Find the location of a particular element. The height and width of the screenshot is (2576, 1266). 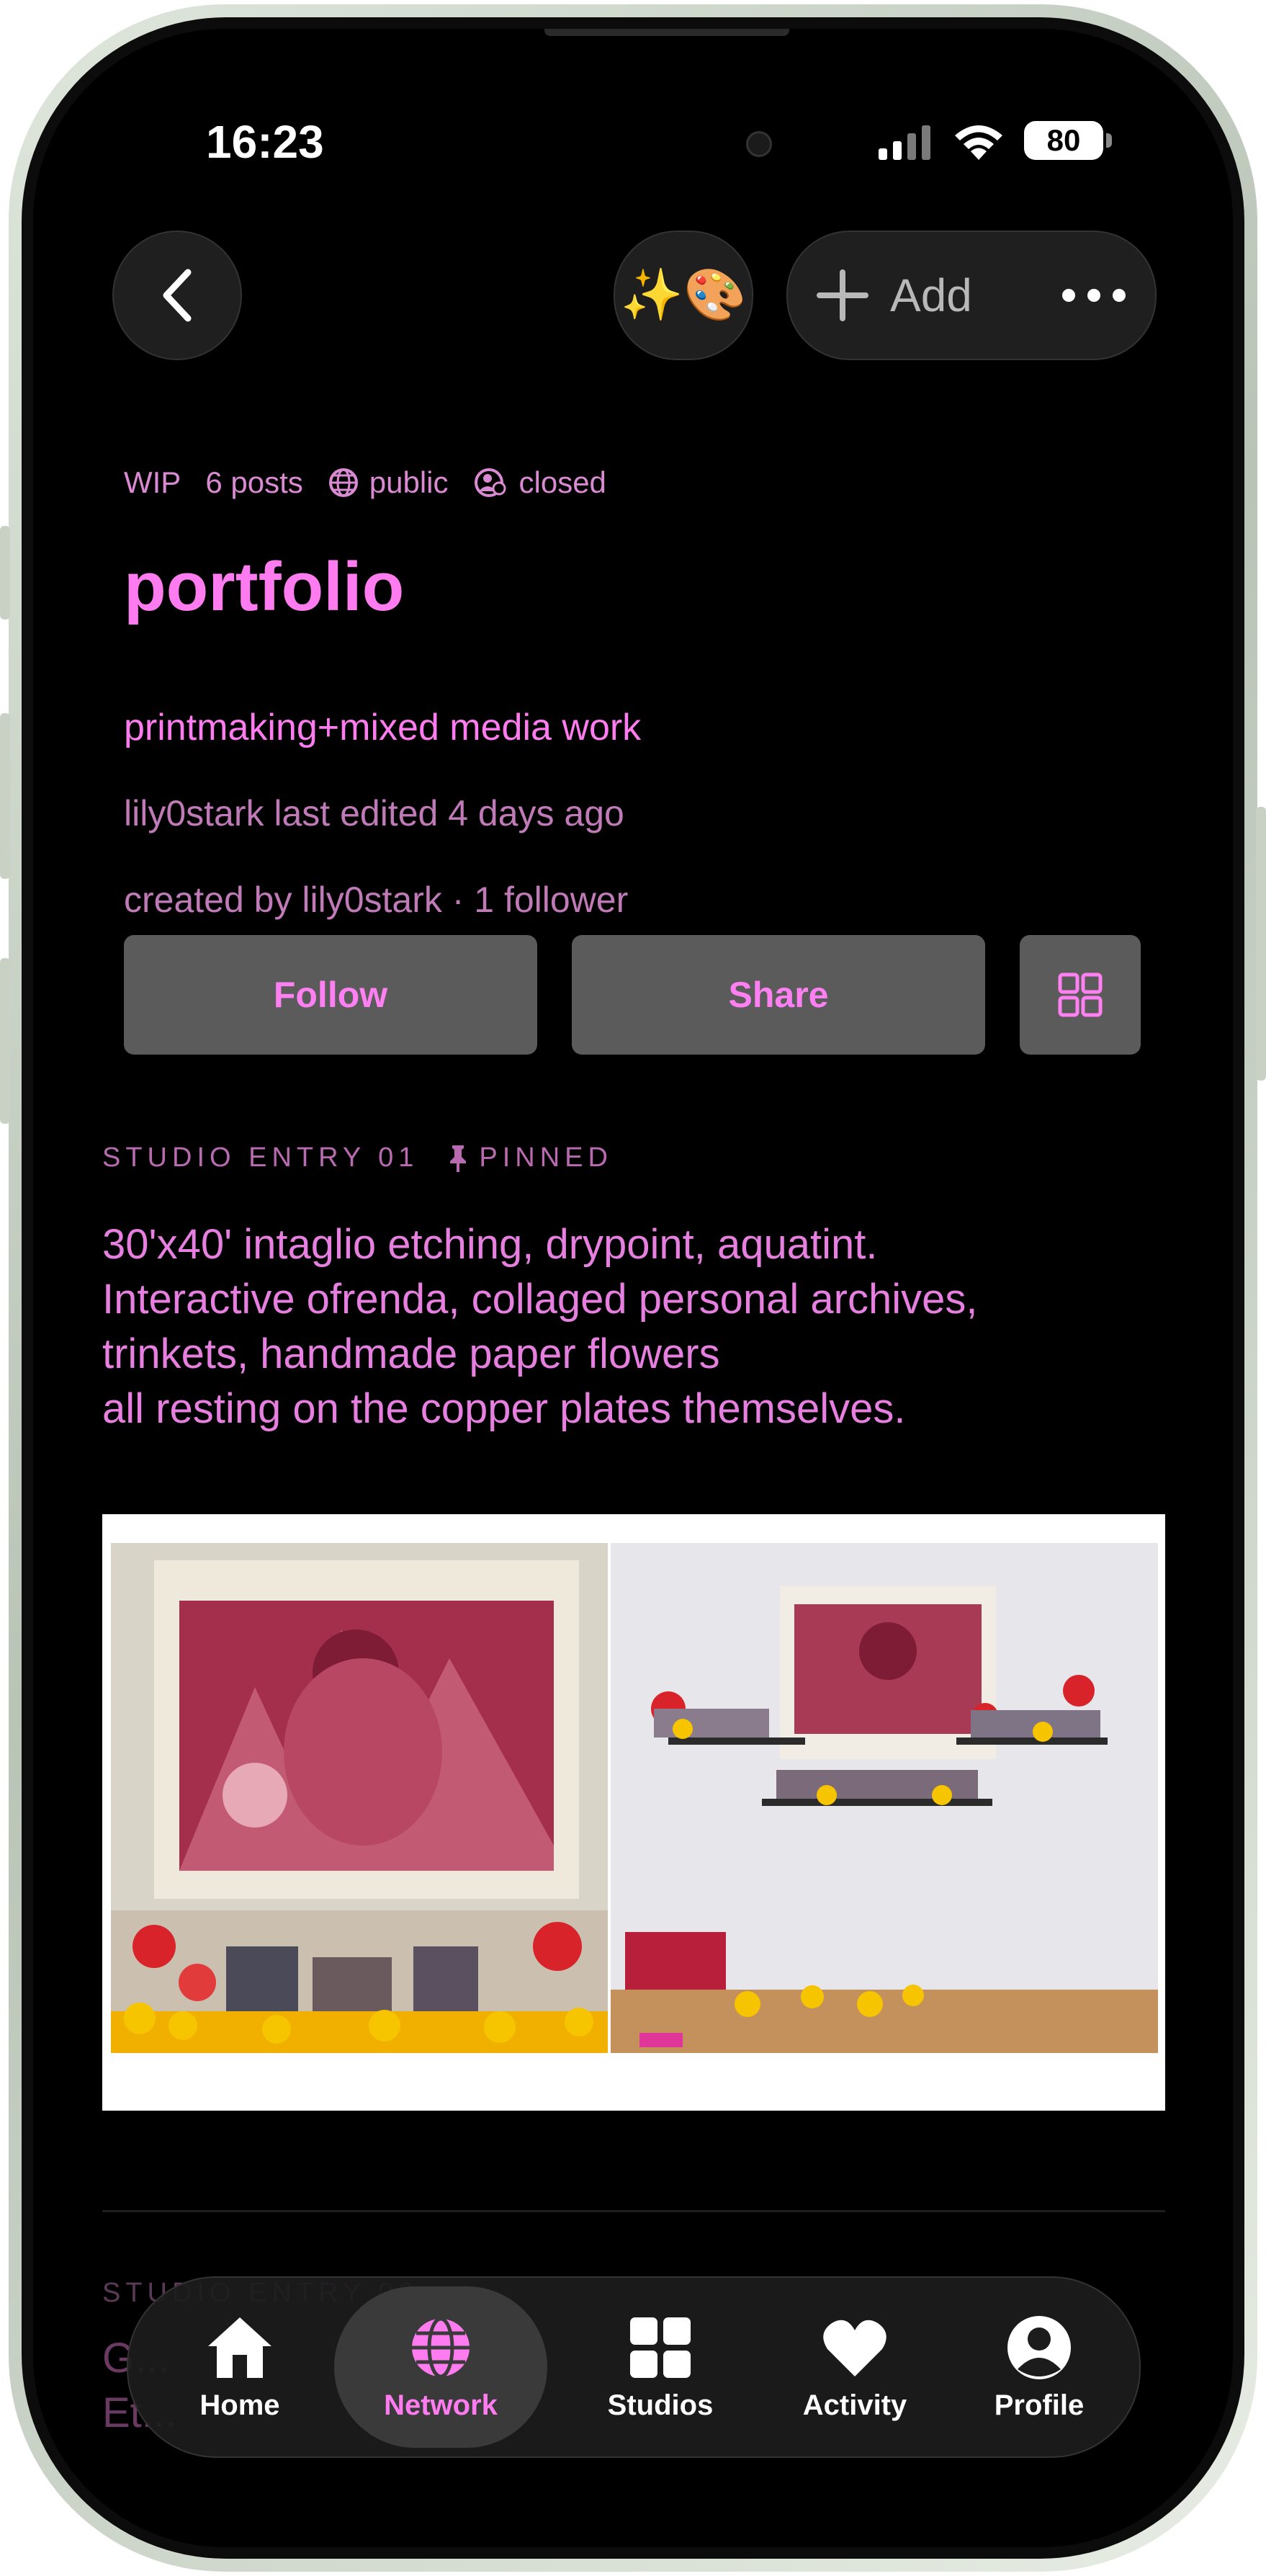

tab-label: Home is located at coordinates (240, 2405).